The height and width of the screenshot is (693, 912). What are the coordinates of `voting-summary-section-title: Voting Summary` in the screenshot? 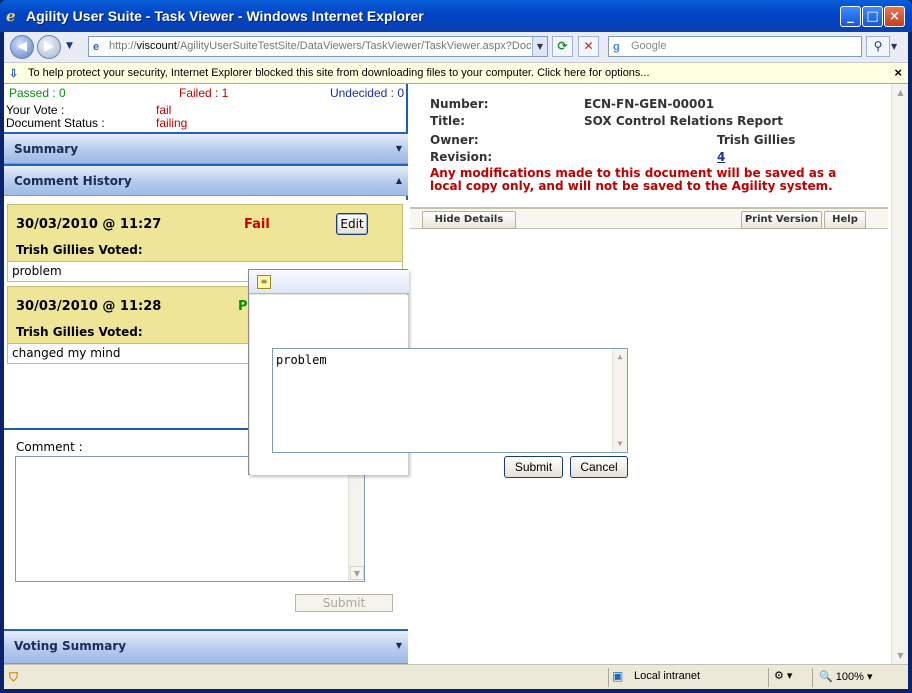 It's located at (70, 646).